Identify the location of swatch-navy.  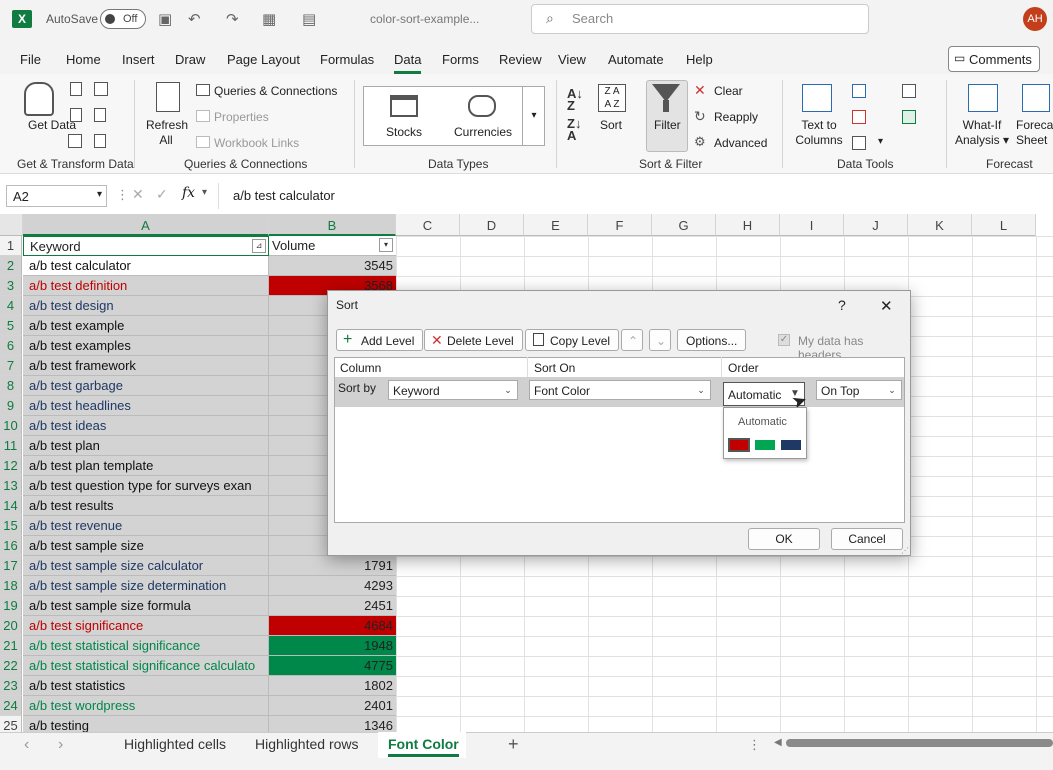
(791, 445).